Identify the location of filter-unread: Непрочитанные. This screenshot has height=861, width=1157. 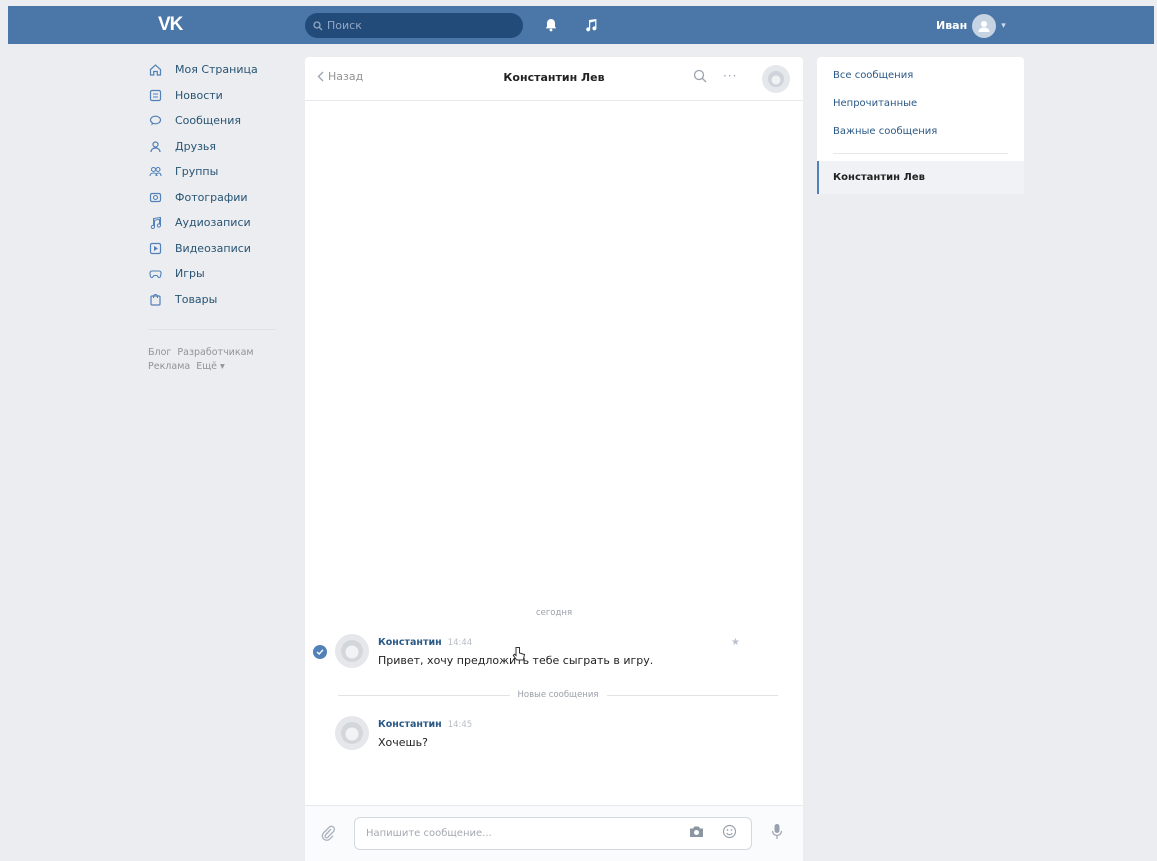
(875, 103).